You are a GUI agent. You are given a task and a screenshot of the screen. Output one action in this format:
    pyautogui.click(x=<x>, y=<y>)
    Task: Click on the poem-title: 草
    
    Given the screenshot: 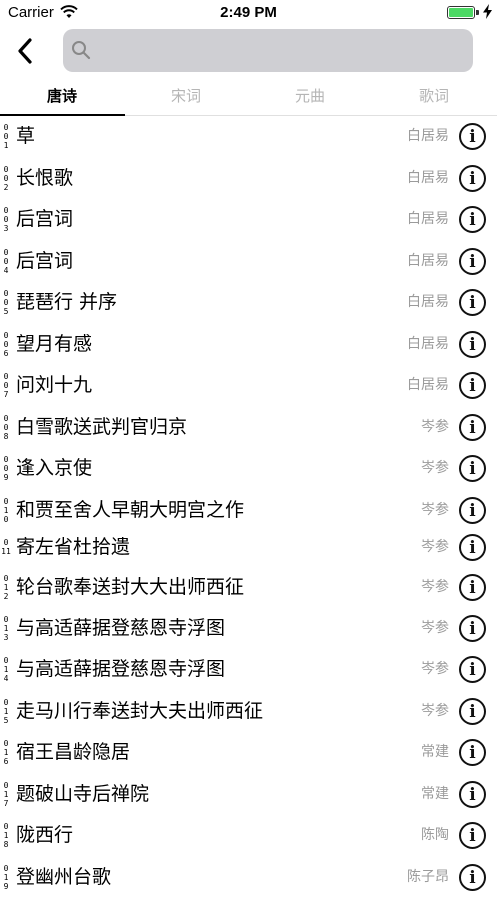 What is the action you would take?
    pyautogui.click(x=26, y=136)
    